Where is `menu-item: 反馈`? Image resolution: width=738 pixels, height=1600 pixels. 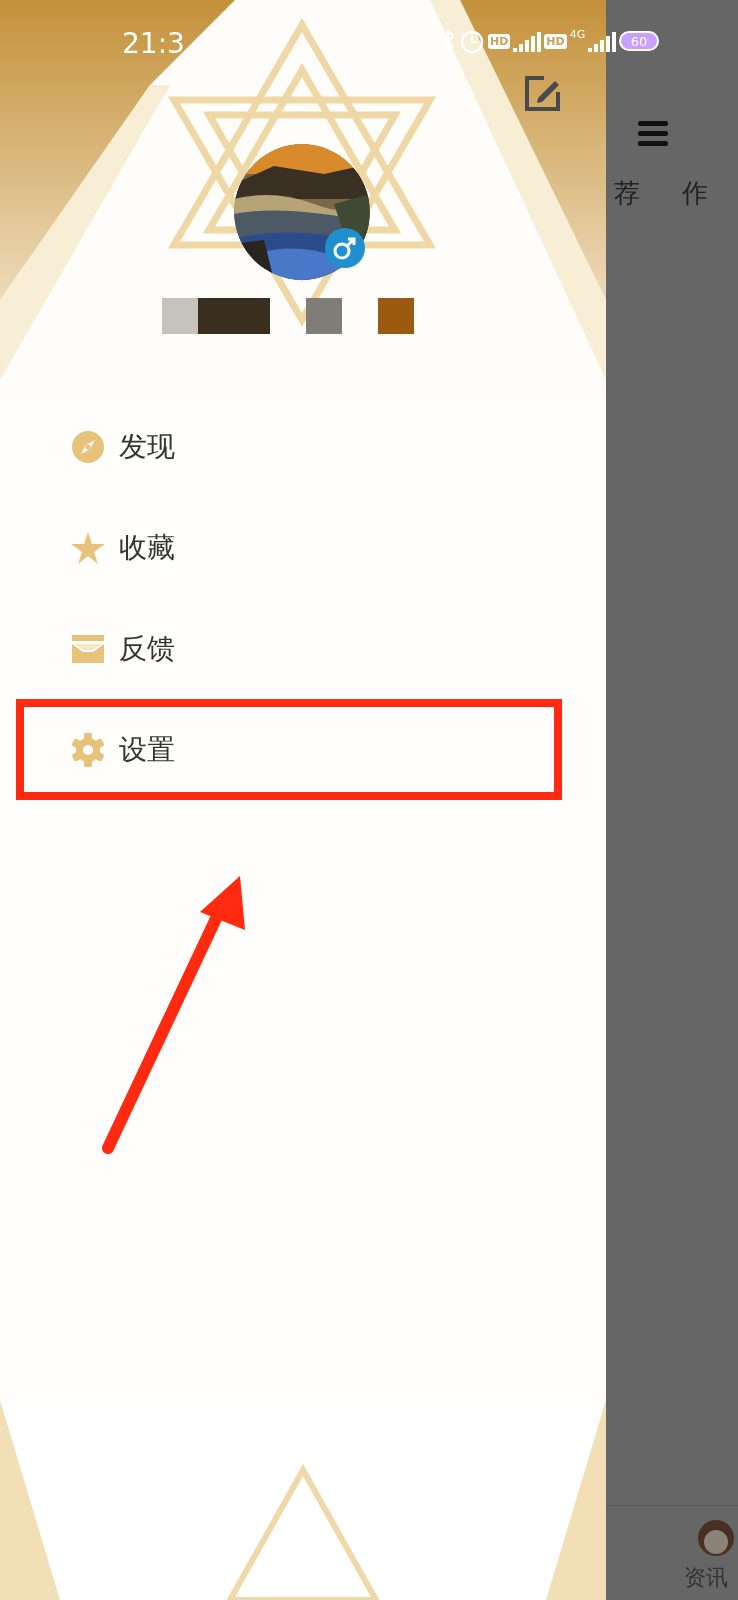 menu-item: 反馈 is located at coordinates (289, 648).